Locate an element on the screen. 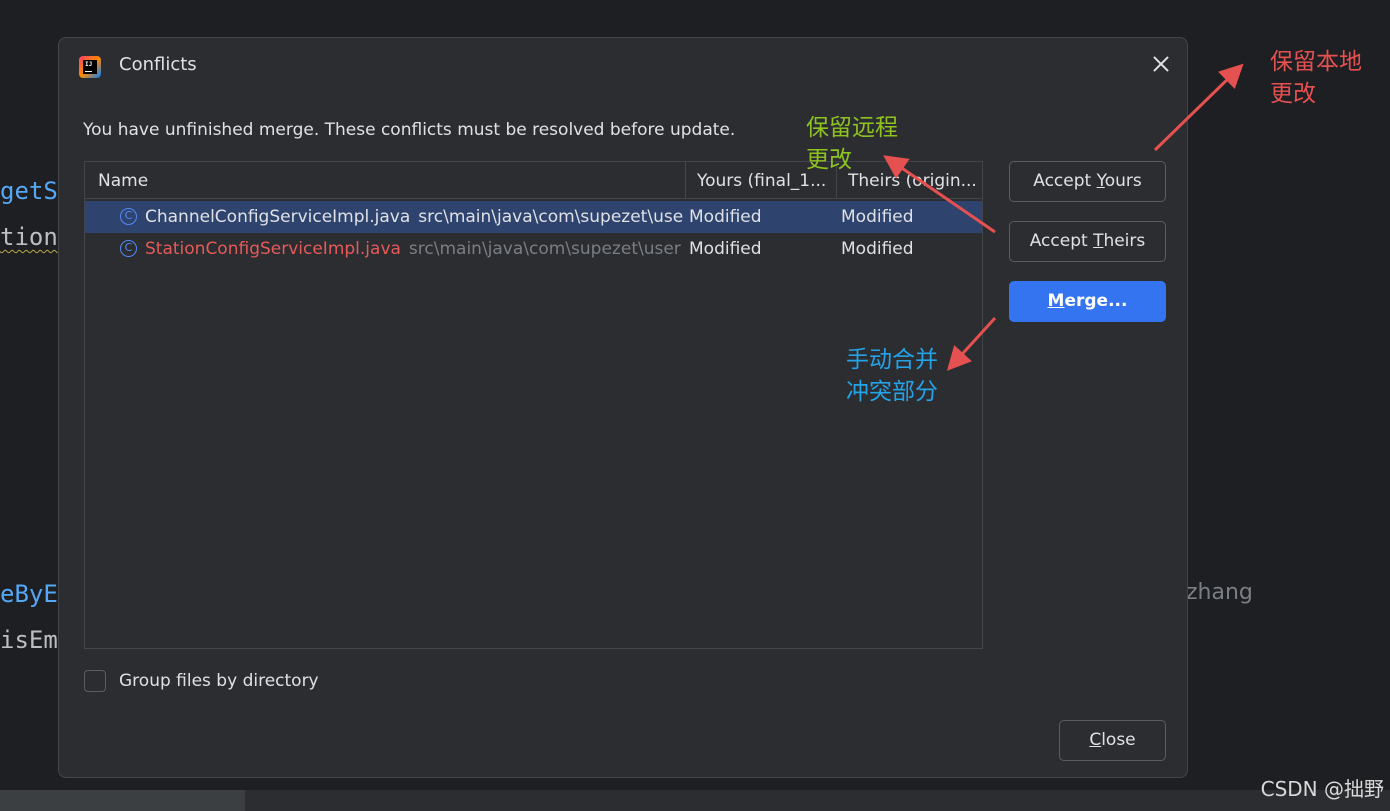  group-by-directory-label: Group files by directory is located at coordinates (219, 681).